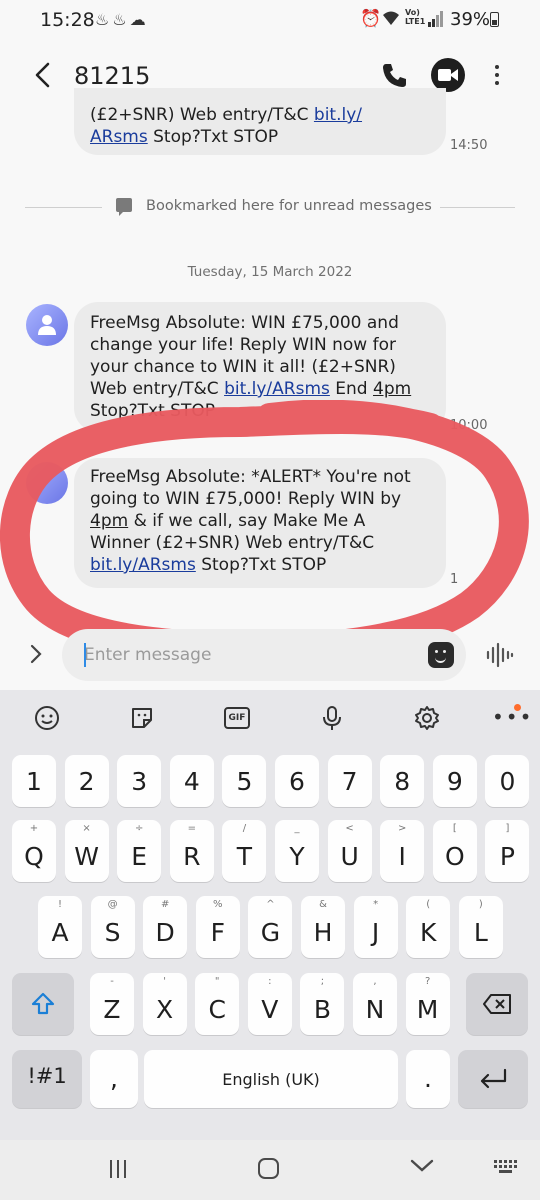 The image size is (540, 1200). Describe the element at coordinates (60, 927) in the screenshot. I see `key-a: ! A` at that location.